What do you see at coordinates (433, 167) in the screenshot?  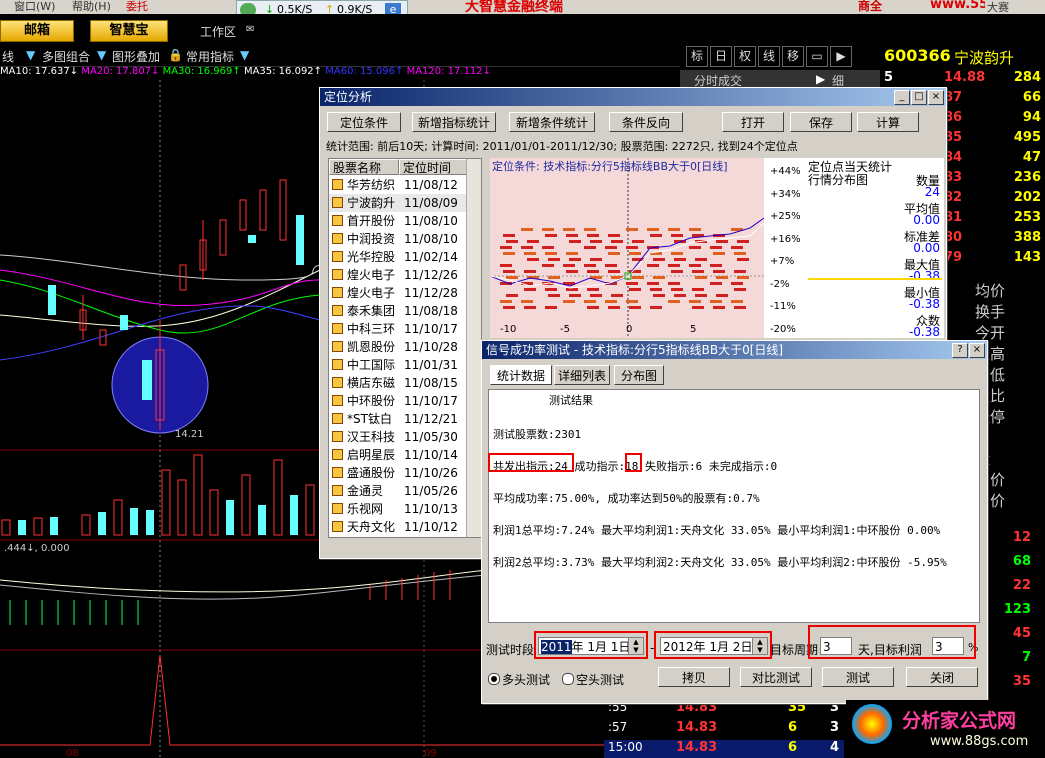 I see `col-locate-time: 定位时间` at bounding box center [433, 167].